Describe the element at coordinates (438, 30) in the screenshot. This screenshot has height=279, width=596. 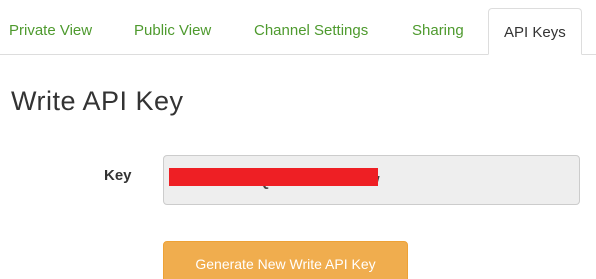
I see `tab-sharing: Sharing` at that location.